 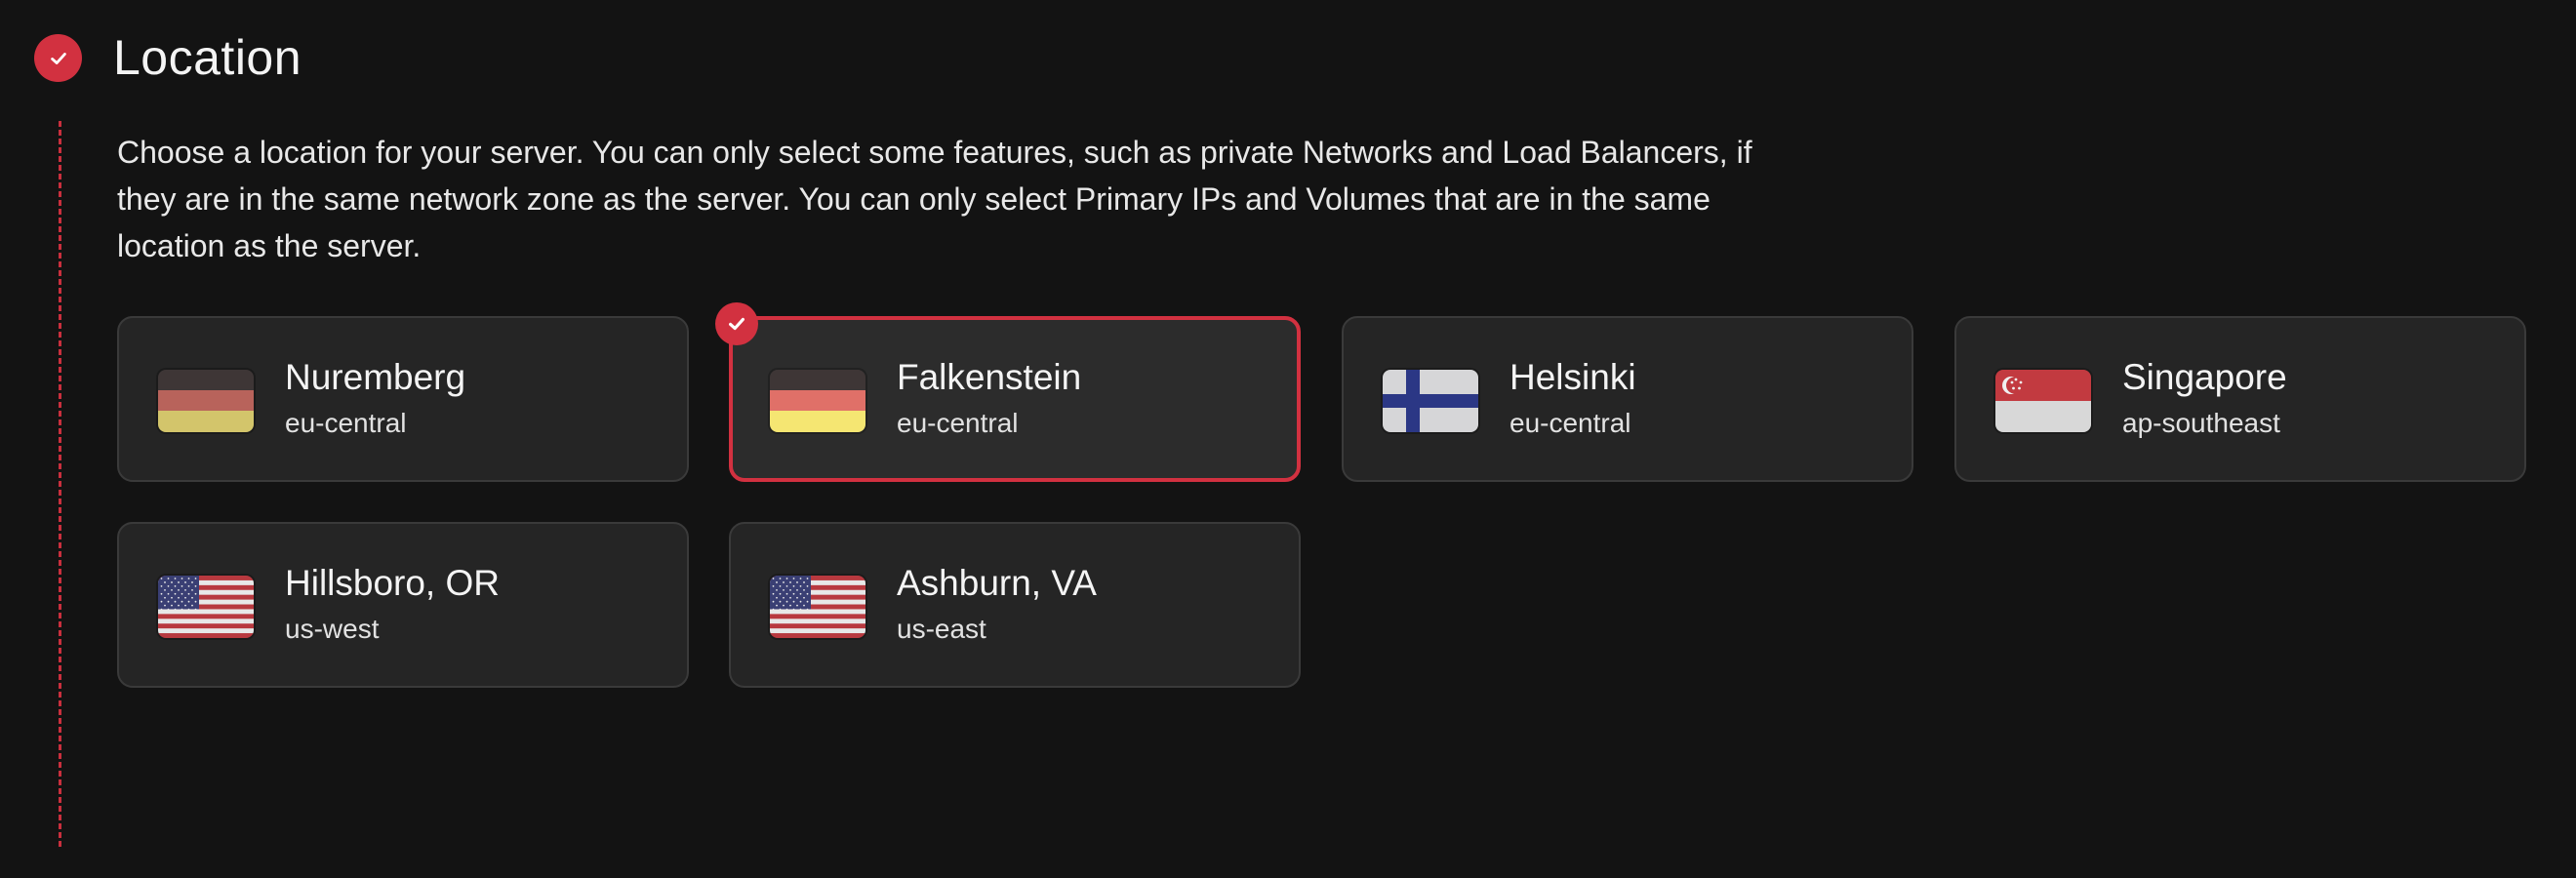 What do you see at coordinates (392, 583) in the screenshot?
I see `location-name: Hillsboro, OR` at bounding box center [392, 583].